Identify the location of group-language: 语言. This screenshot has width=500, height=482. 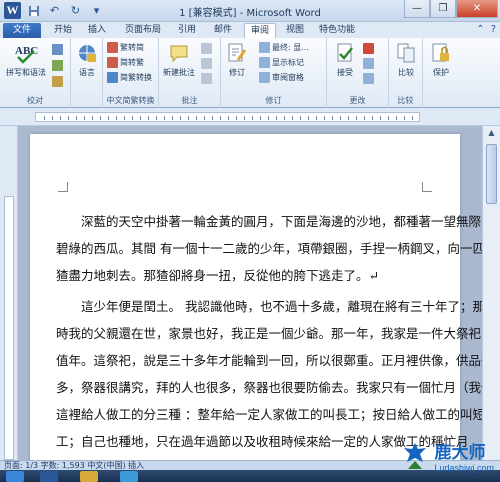
(87, 73).